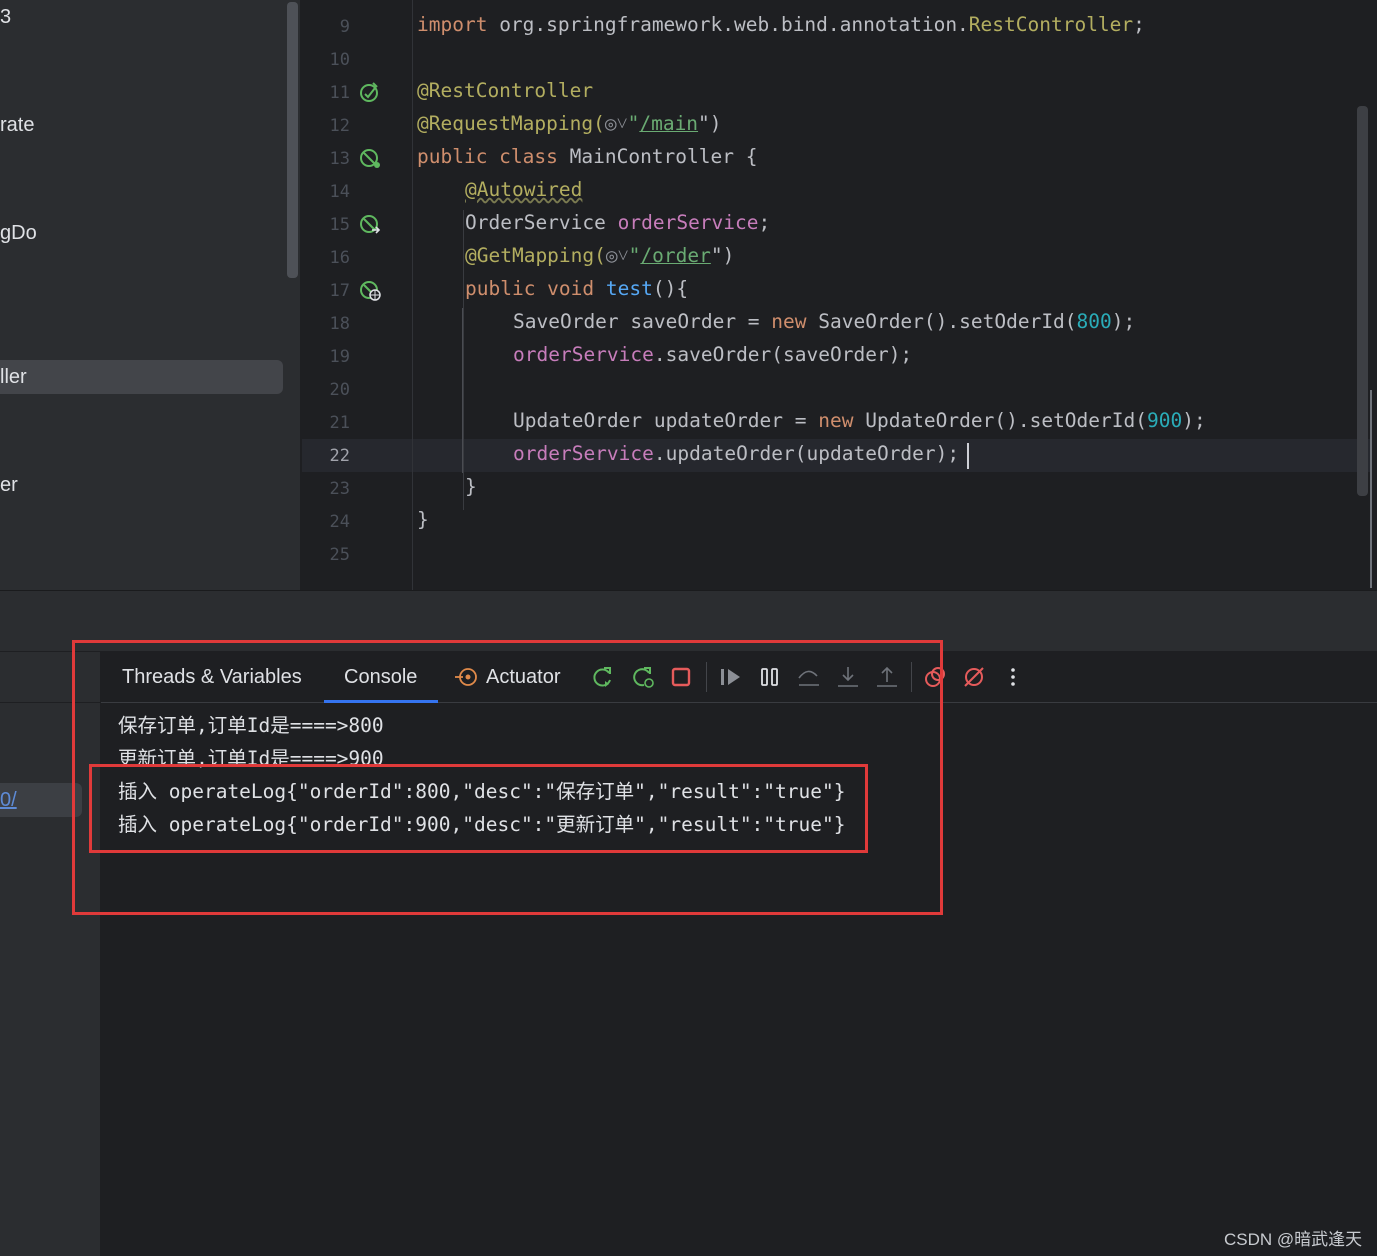 The width and height of the screenshot is (1377, 1256). I want to click on code-token: SaveOrder saveOrder =, so click(642, 321).